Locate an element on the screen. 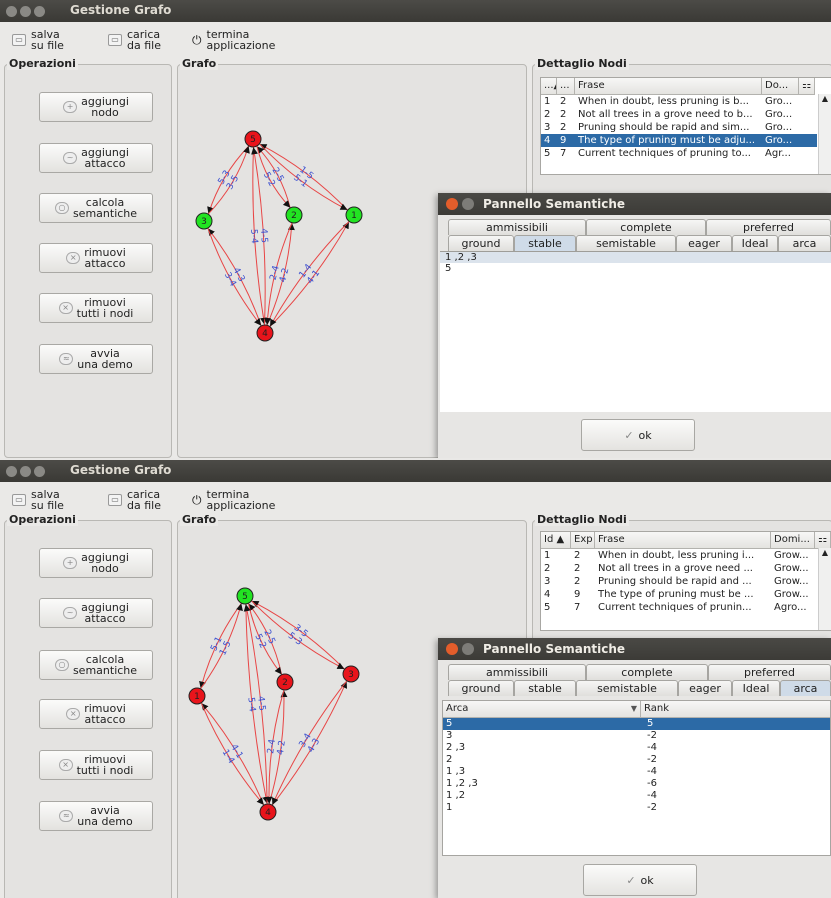  list-item: 1 ,2 ,3 is located at coordinates (635, 257).